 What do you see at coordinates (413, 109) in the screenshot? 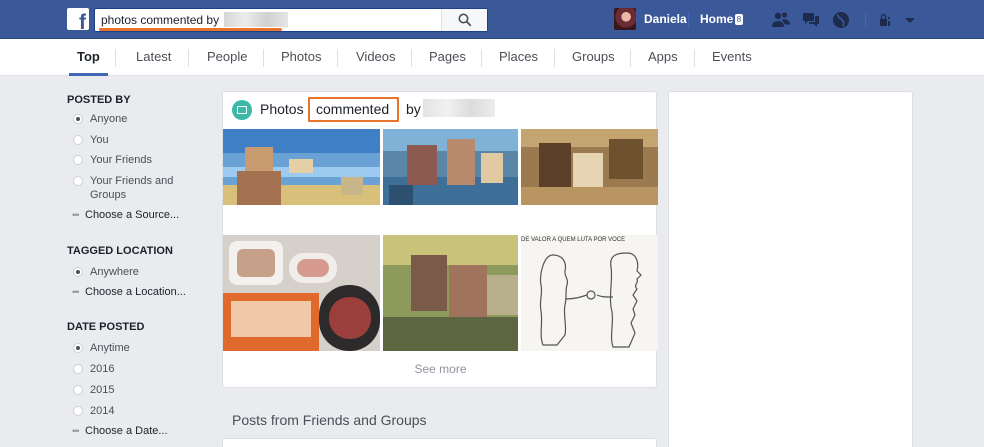
I see `results-title-by: by` at bounding box center [413, 109].